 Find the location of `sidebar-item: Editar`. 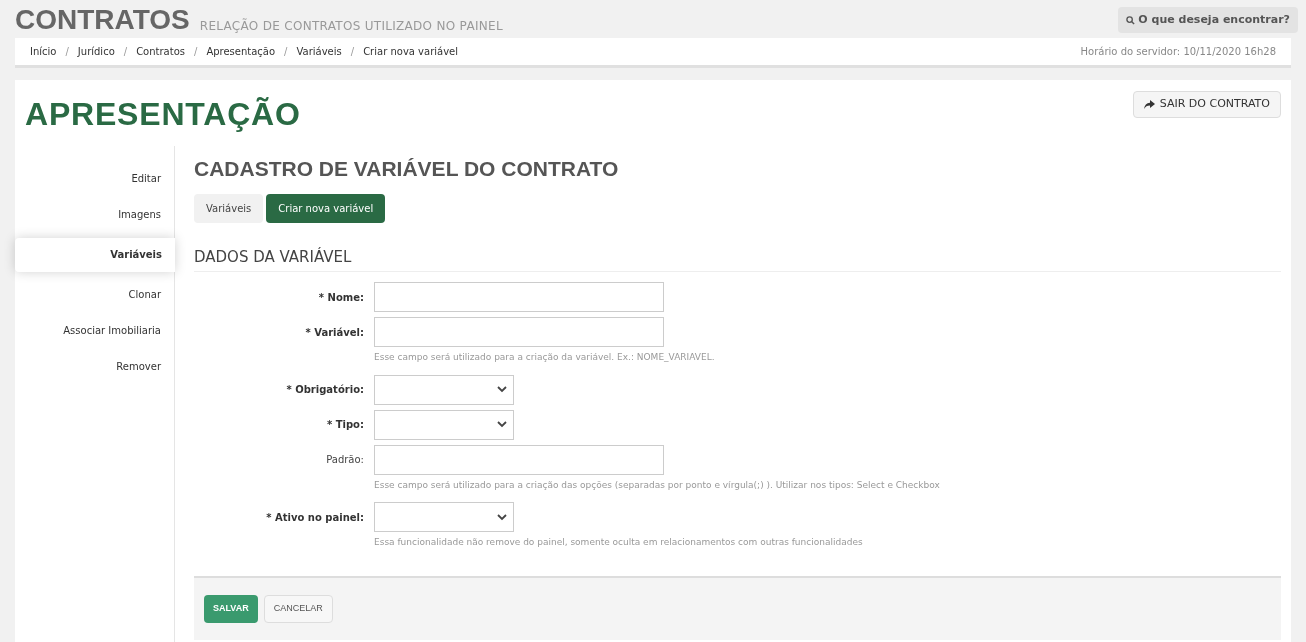

sidebar-item: Editar is located at coordinates (94, 179).